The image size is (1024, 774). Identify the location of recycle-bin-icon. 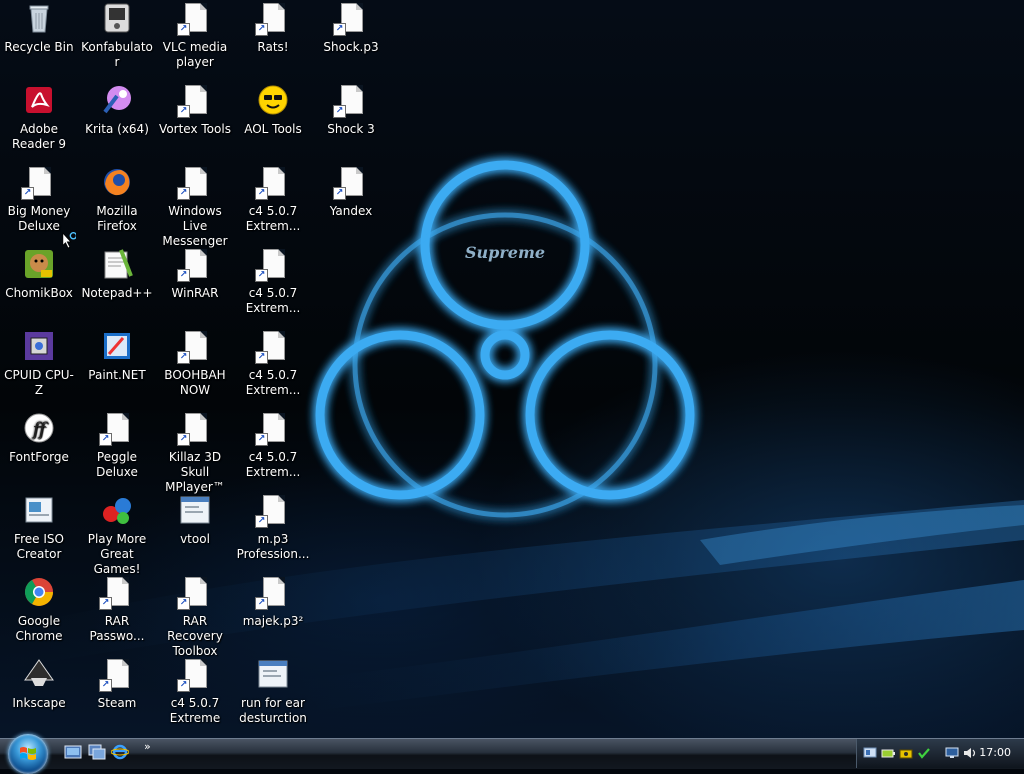
(39, 18).